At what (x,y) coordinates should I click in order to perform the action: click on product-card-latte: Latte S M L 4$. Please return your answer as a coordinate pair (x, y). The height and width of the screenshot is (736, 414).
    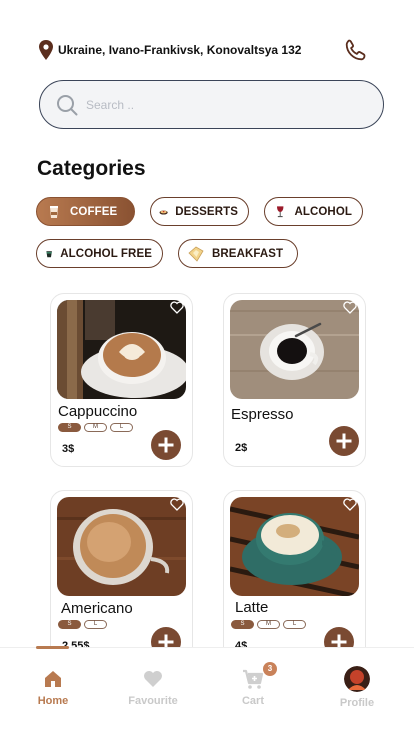
    Looking at the image, I should click on (294, 577).